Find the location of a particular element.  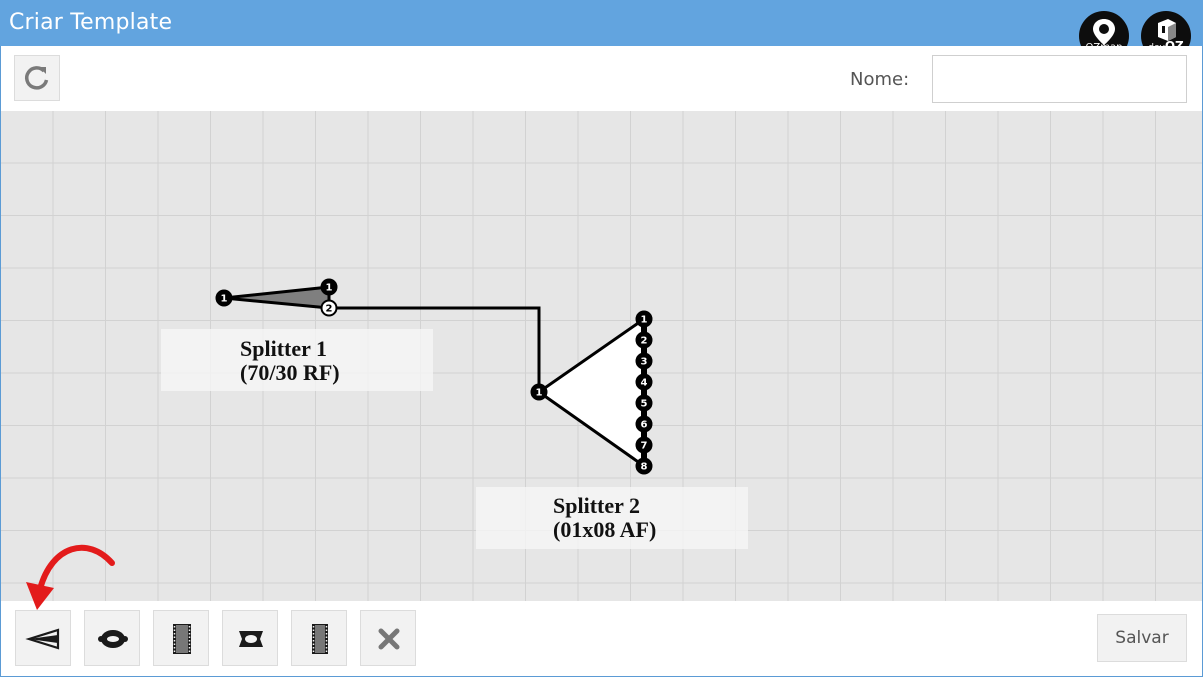

connector-icon is located at coordinates (251, 639).